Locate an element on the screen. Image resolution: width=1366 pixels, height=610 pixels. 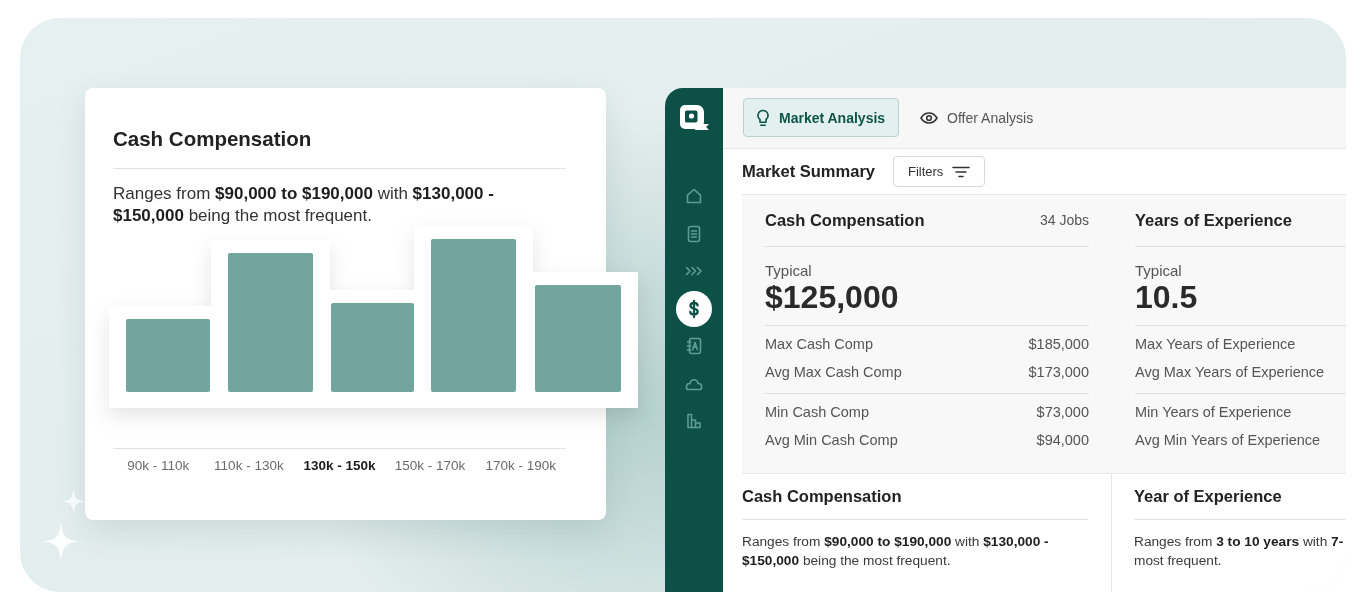
stat-label: Max Cash Comp is located at coordinates (819, 345).